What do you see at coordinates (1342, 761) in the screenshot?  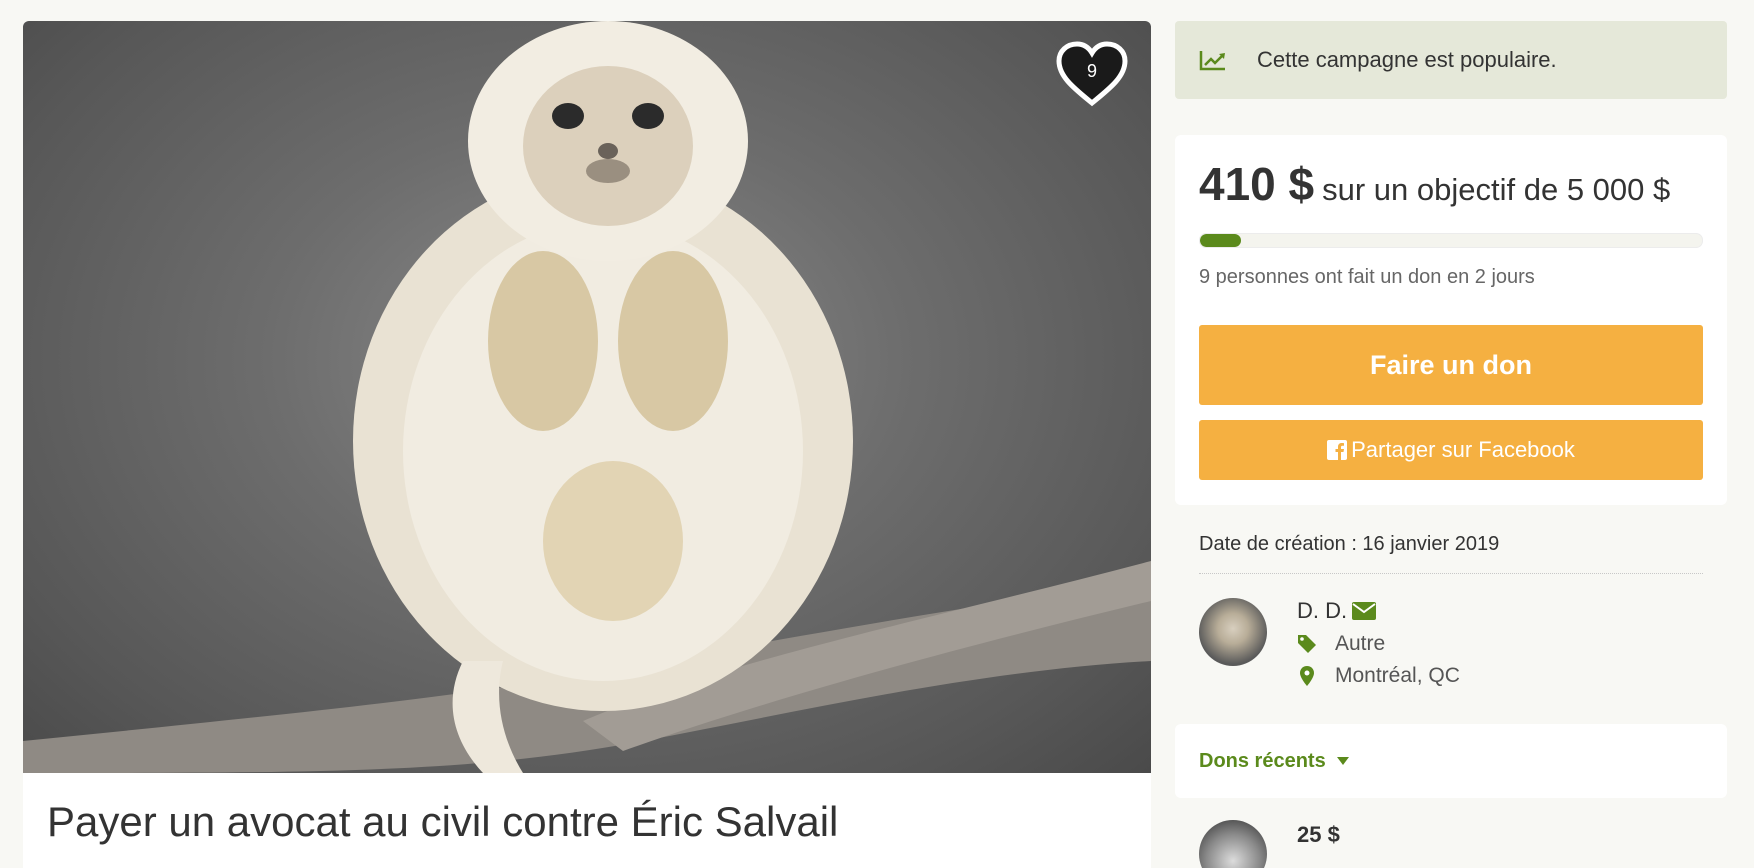 I see `caret-down-icon` at bounding box center [1342, 761].